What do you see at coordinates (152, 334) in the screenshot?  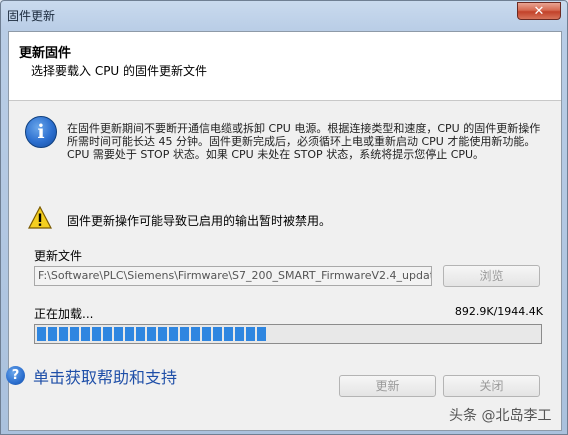 I see `progress-fill` at bounding box center [152, 334].